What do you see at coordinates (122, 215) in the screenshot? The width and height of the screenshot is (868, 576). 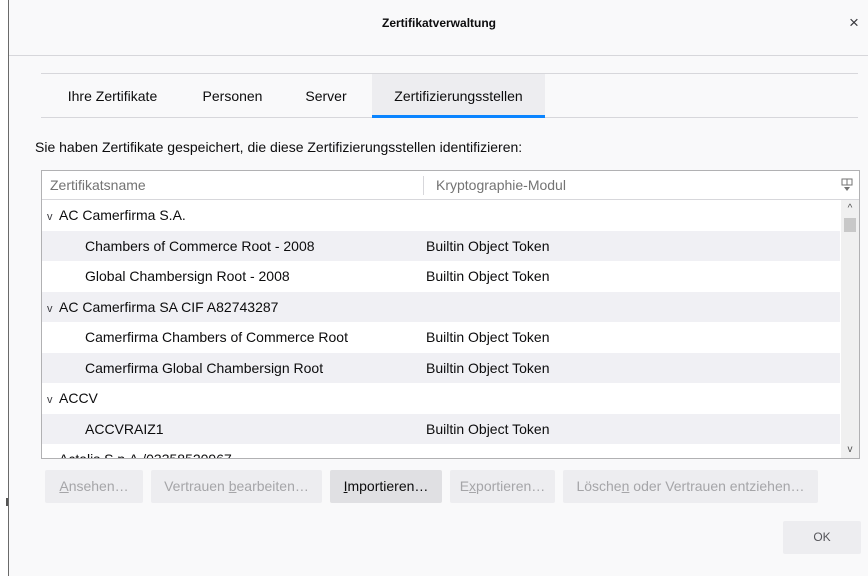 I see `certificate-name: AC Camerfirma S.A.` at bounding box center [122, 215].